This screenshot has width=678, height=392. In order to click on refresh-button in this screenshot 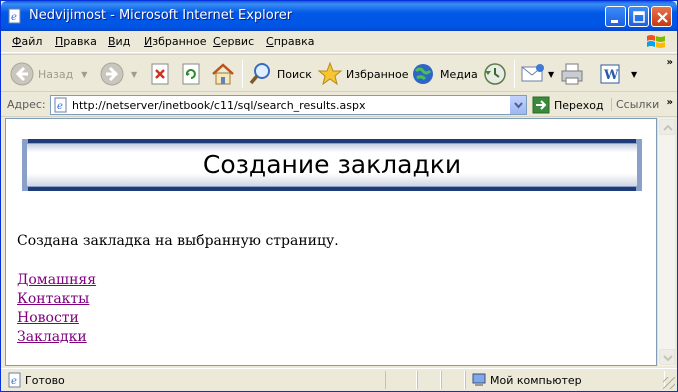, I will do `click(191, 74)`.